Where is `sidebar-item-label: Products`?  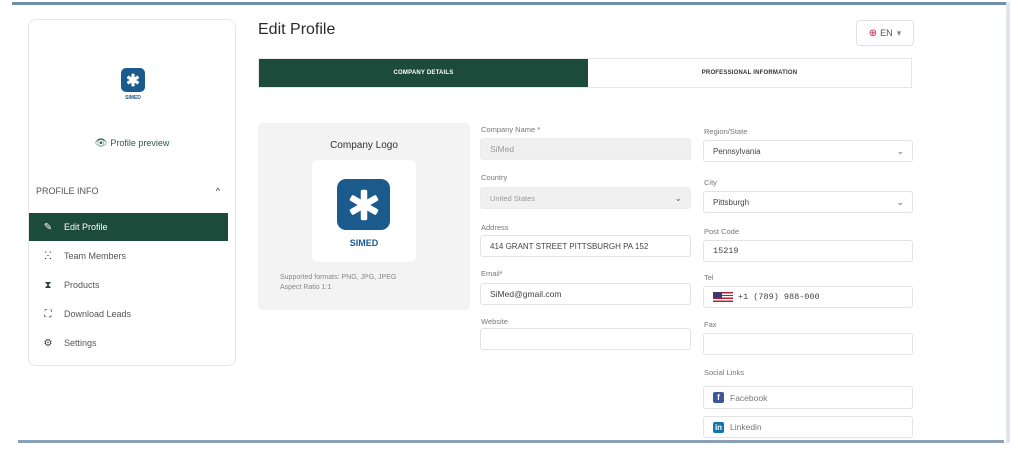
sidebar-item-label: Products is located at coordinates (82, 285).